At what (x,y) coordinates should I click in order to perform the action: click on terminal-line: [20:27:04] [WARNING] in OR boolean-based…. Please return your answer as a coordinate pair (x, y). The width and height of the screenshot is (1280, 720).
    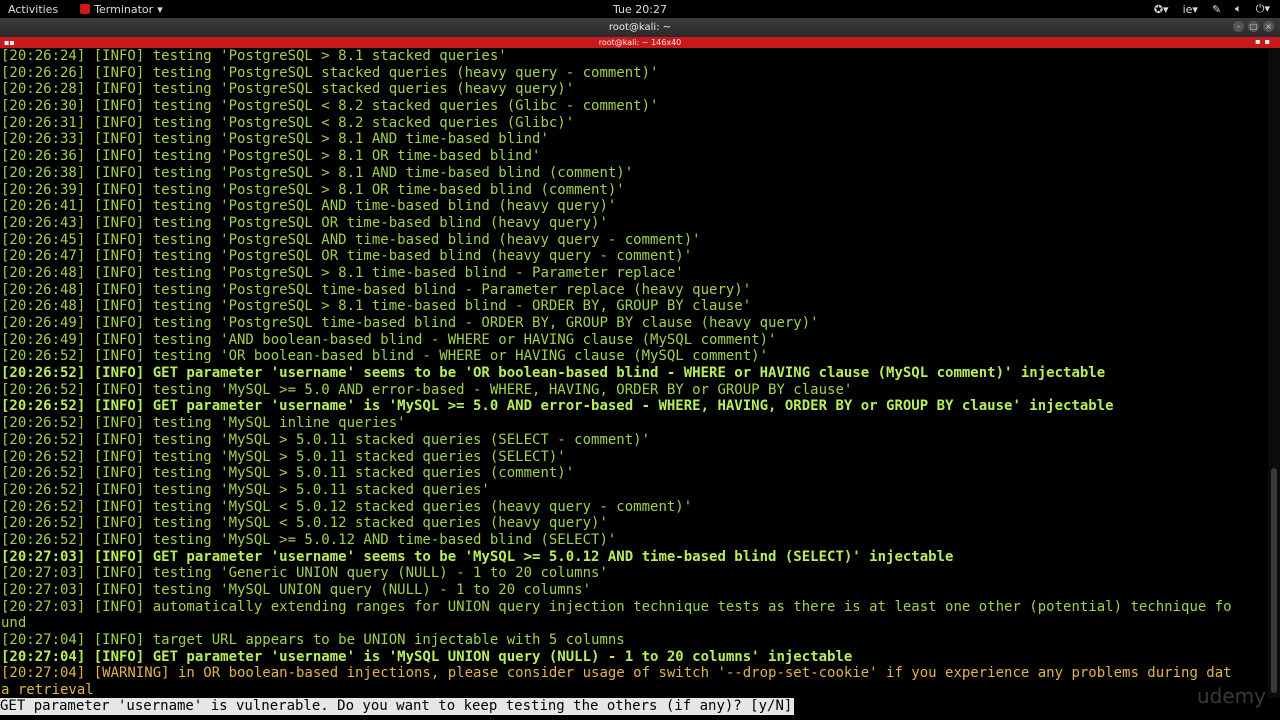
    Looking at the image, I should click on (616, 673).